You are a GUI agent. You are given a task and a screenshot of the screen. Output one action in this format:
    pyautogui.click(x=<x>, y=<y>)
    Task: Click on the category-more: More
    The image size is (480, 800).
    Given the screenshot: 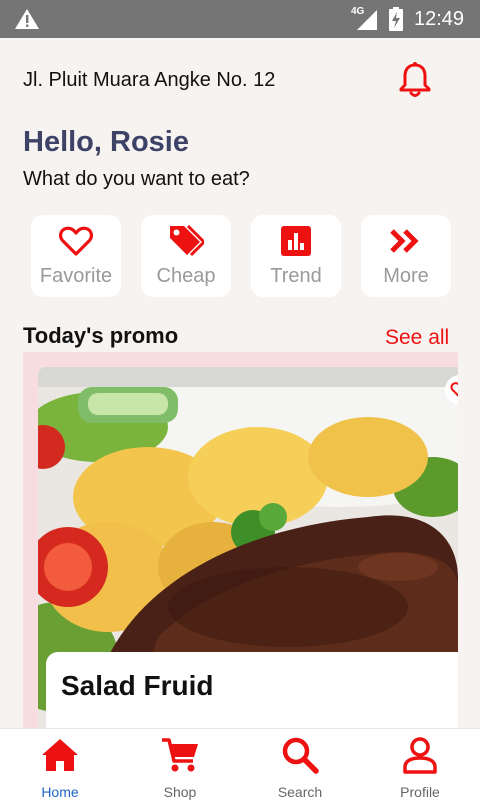 What is the action you would take?
    pyautogui.click(x=406, y=256)
    